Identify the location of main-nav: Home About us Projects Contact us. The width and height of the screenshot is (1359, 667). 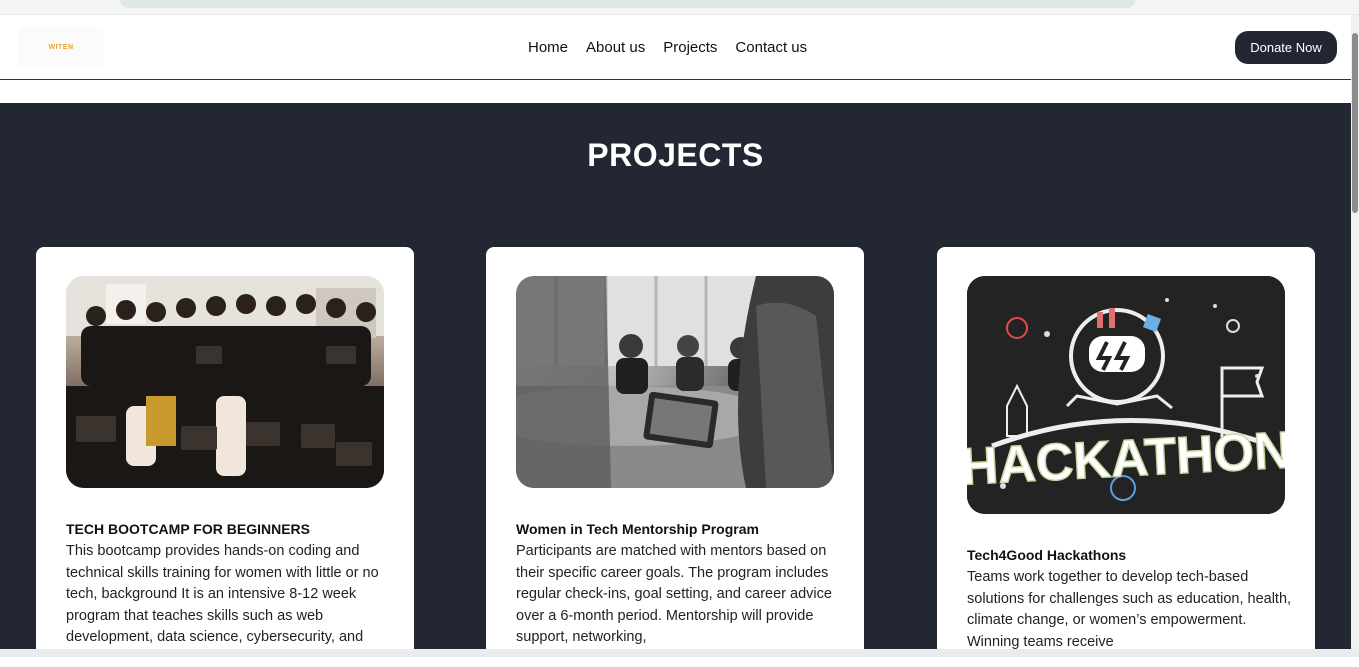
(676, 47).